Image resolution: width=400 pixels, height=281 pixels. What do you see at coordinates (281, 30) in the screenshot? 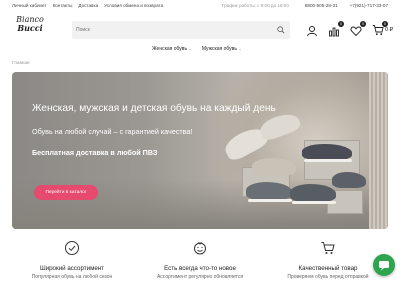
I see `search-icon` at bounding box center [281, 30].